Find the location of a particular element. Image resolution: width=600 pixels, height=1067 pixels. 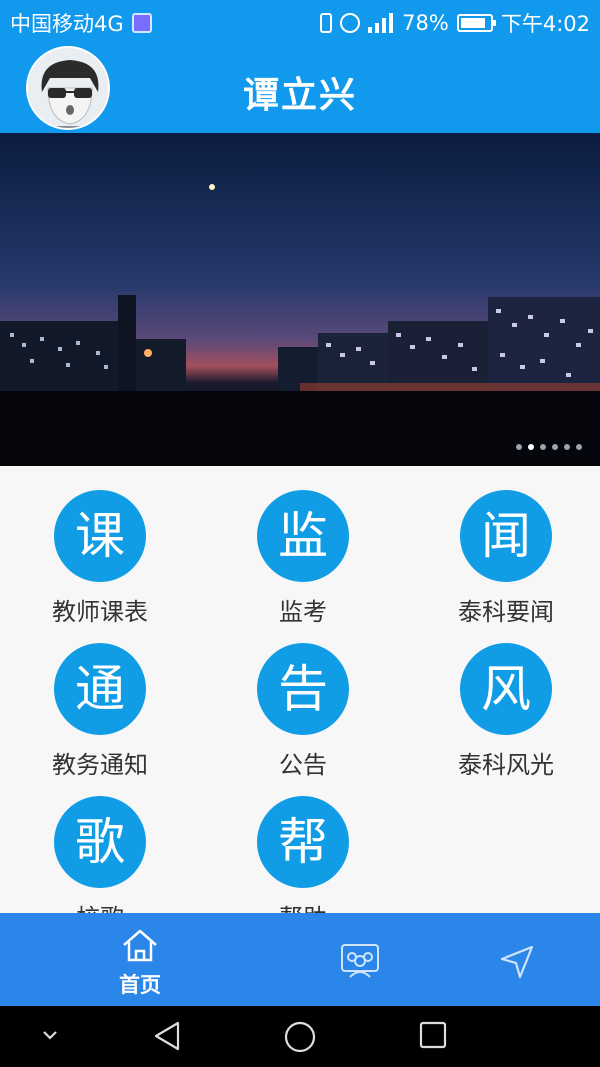

grid-item: 闻泰科要闻 is located at coordinates (503, 546).